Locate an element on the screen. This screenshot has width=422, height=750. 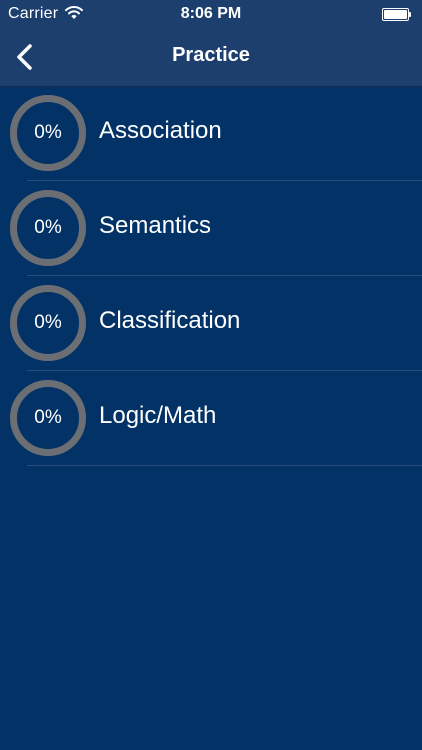
status-bar: Carrier 8:06 PM is located at coordinates (211, 15).